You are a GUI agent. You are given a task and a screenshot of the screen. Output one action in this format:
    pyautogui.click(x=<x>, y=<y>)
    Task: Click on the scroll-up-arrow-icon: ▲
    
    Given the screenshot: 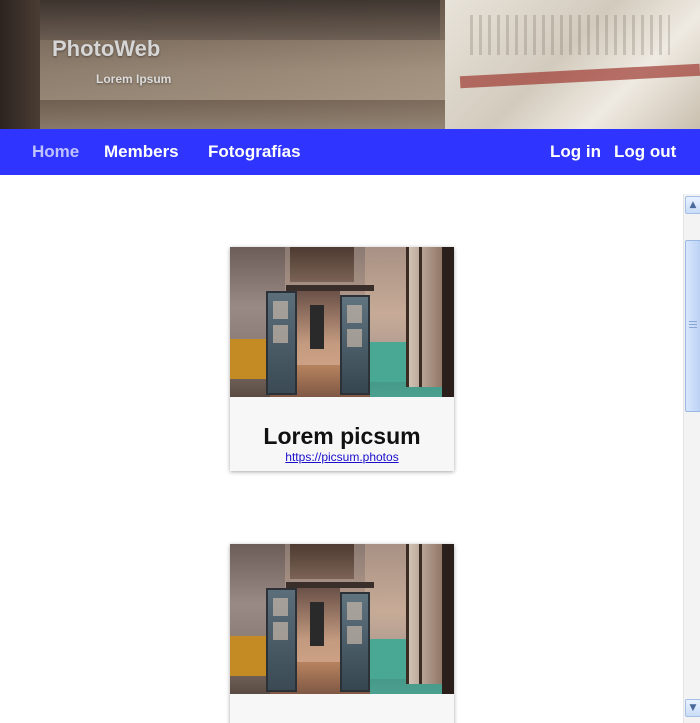 What is the action you would take?
    pyautogui.click(x=692, y=205)
    